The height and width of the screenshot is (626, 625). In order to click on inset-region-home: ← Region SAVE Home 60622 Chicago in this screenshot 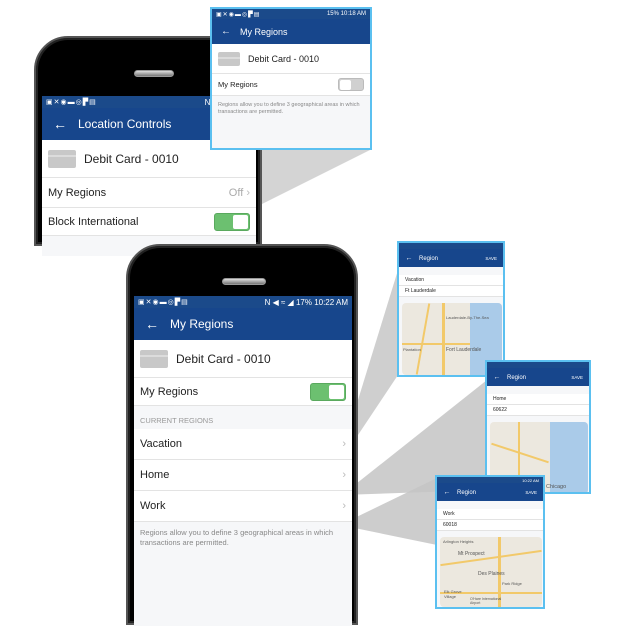, I will do `click(538, 427)`.